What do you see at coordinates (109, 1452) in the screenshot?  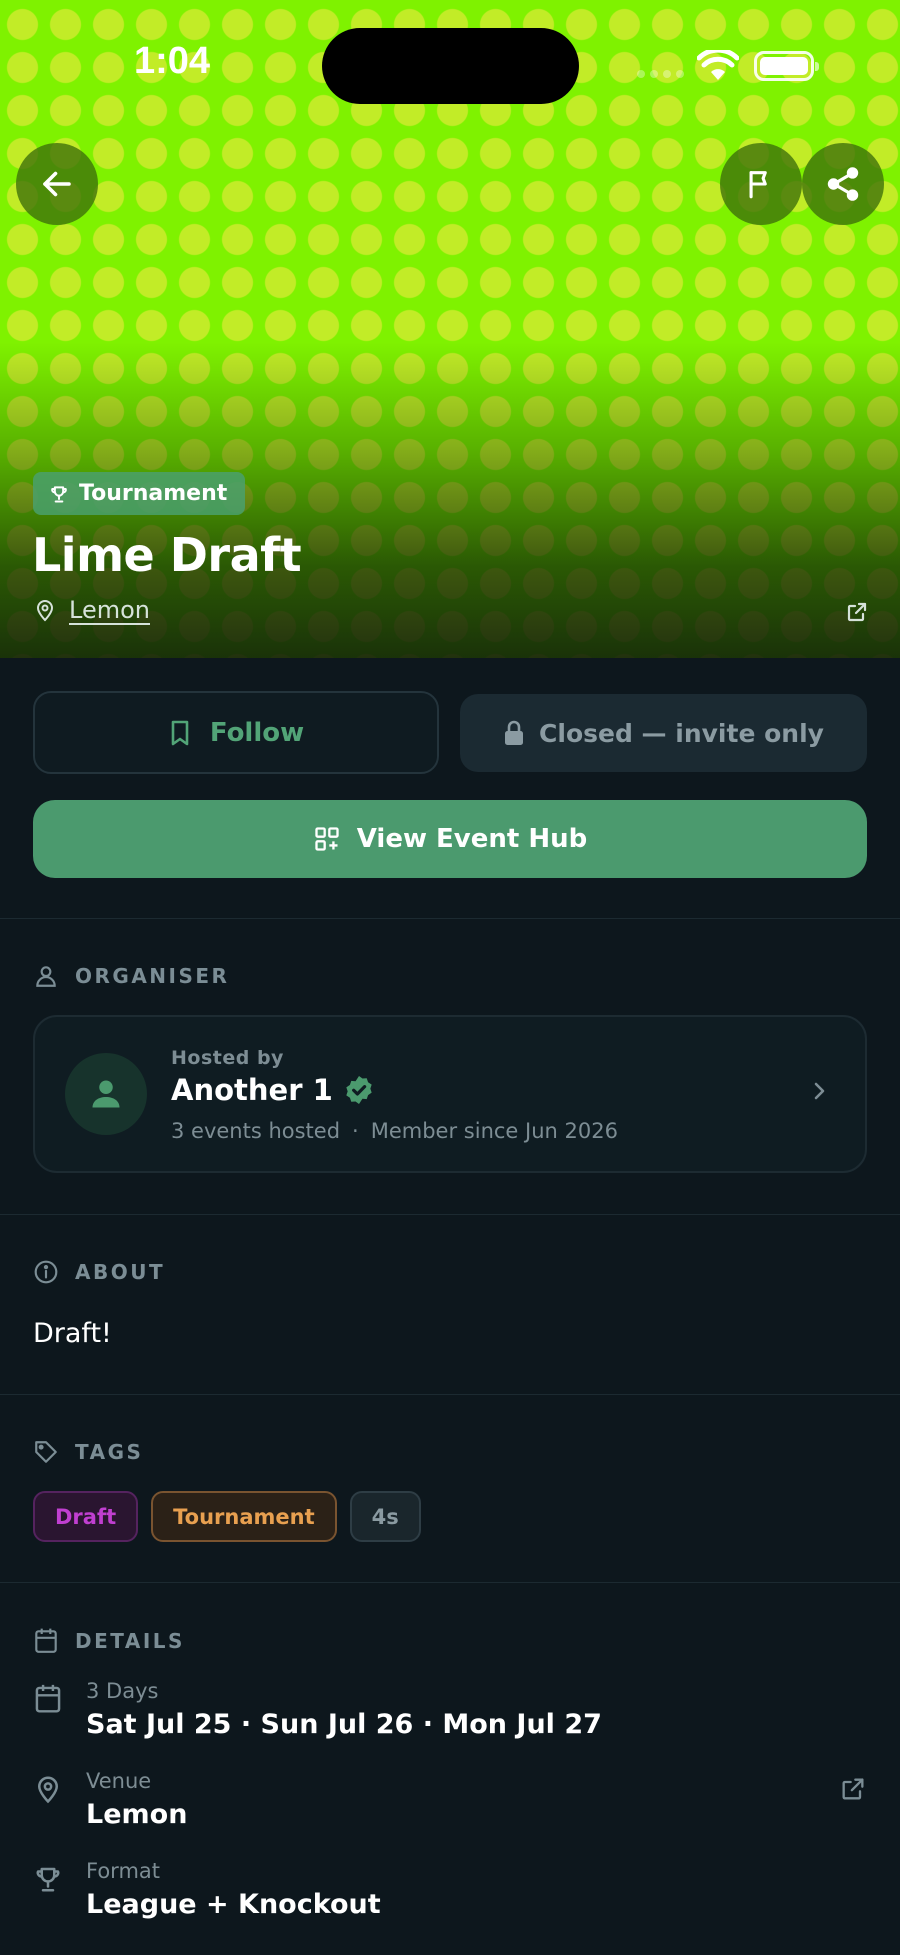 I see `tags-heading: TAGS` at bounding box center [109, 1452].